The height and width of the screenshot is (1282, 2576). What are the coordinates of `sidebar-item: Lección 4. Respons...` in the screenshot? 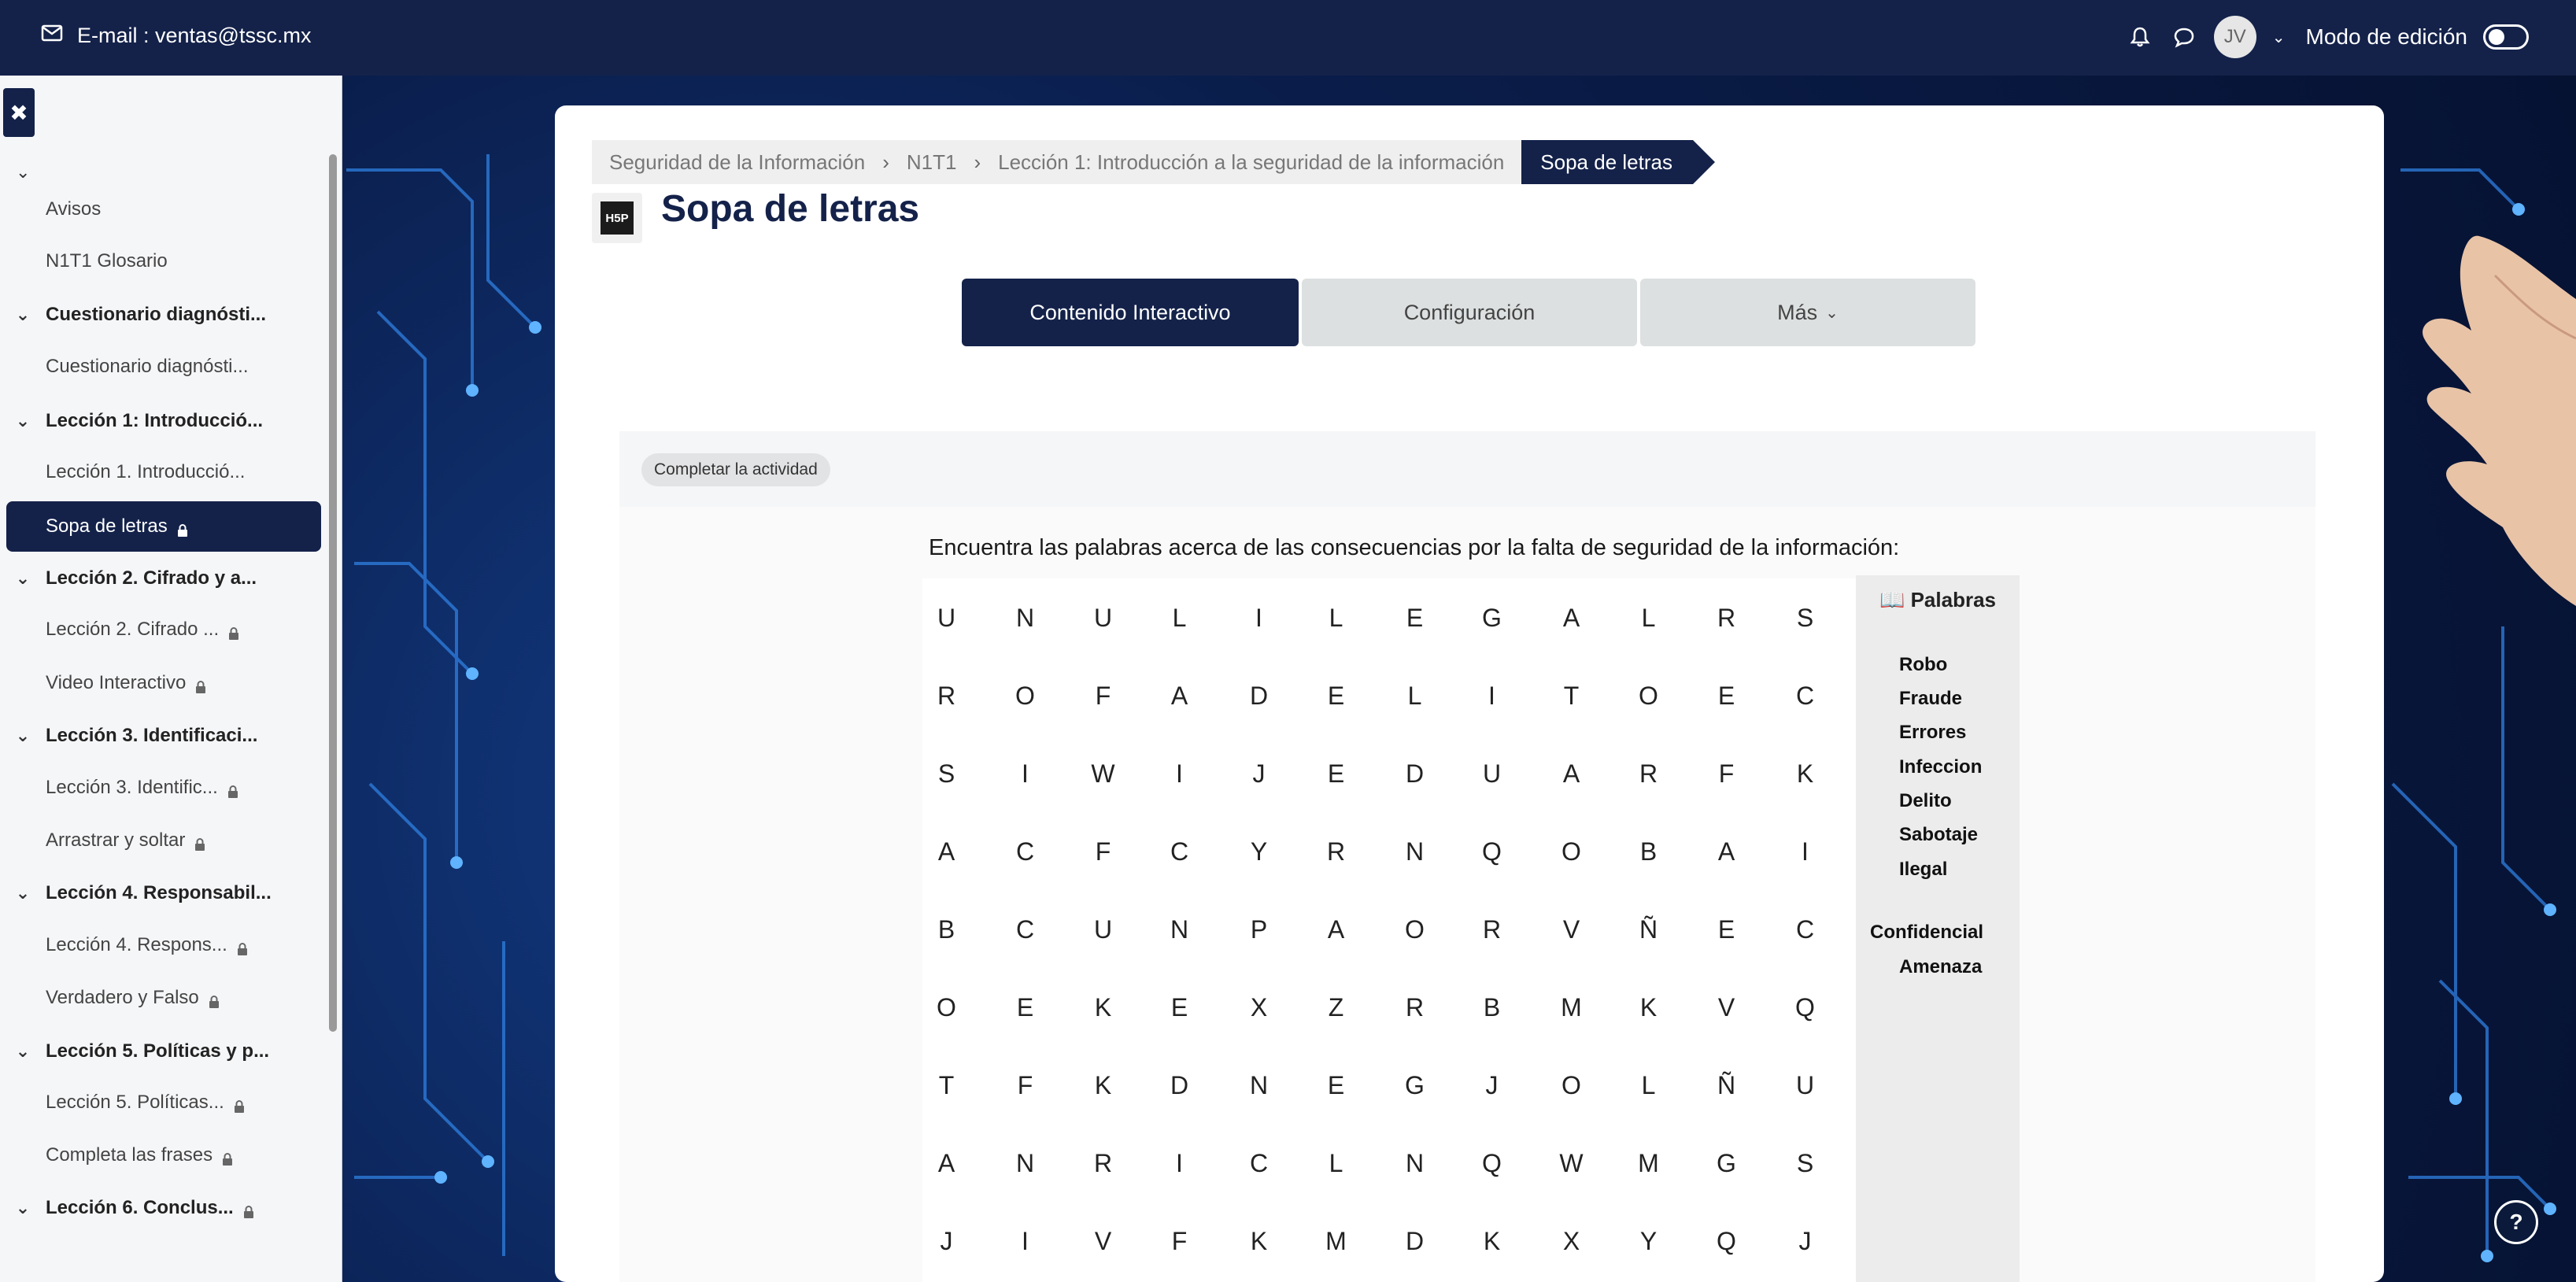 It's located at (165, 945).